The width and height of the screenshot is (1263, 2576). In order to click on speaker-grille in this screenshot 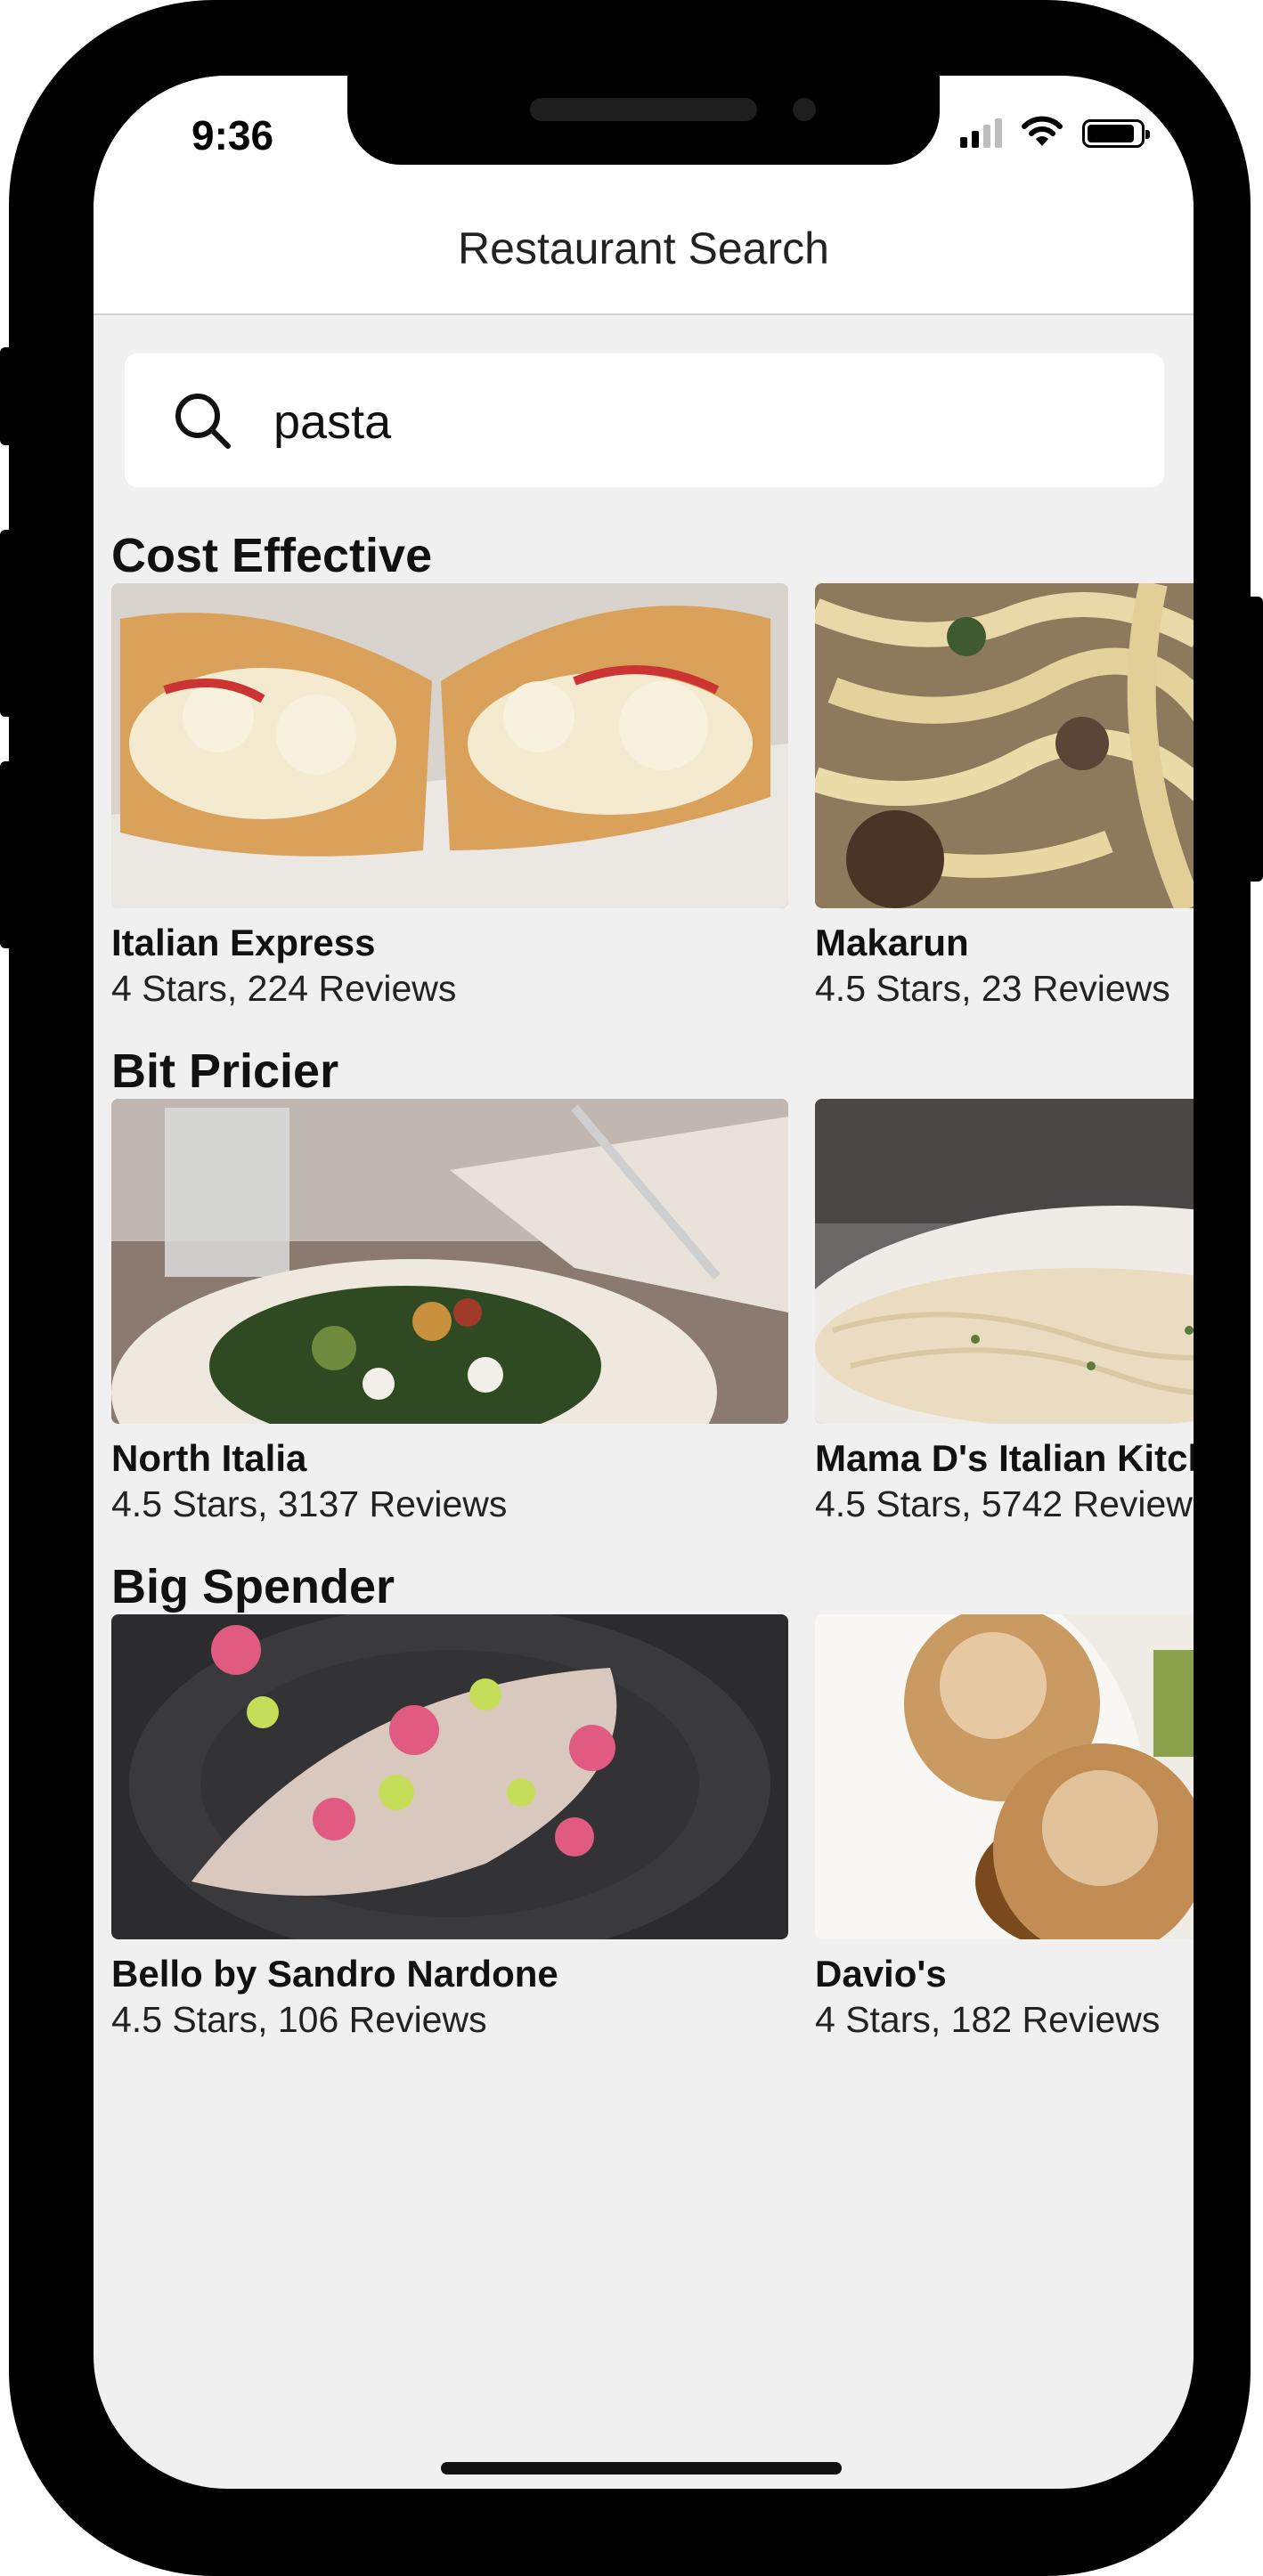, I will do `click(643, 109)`.